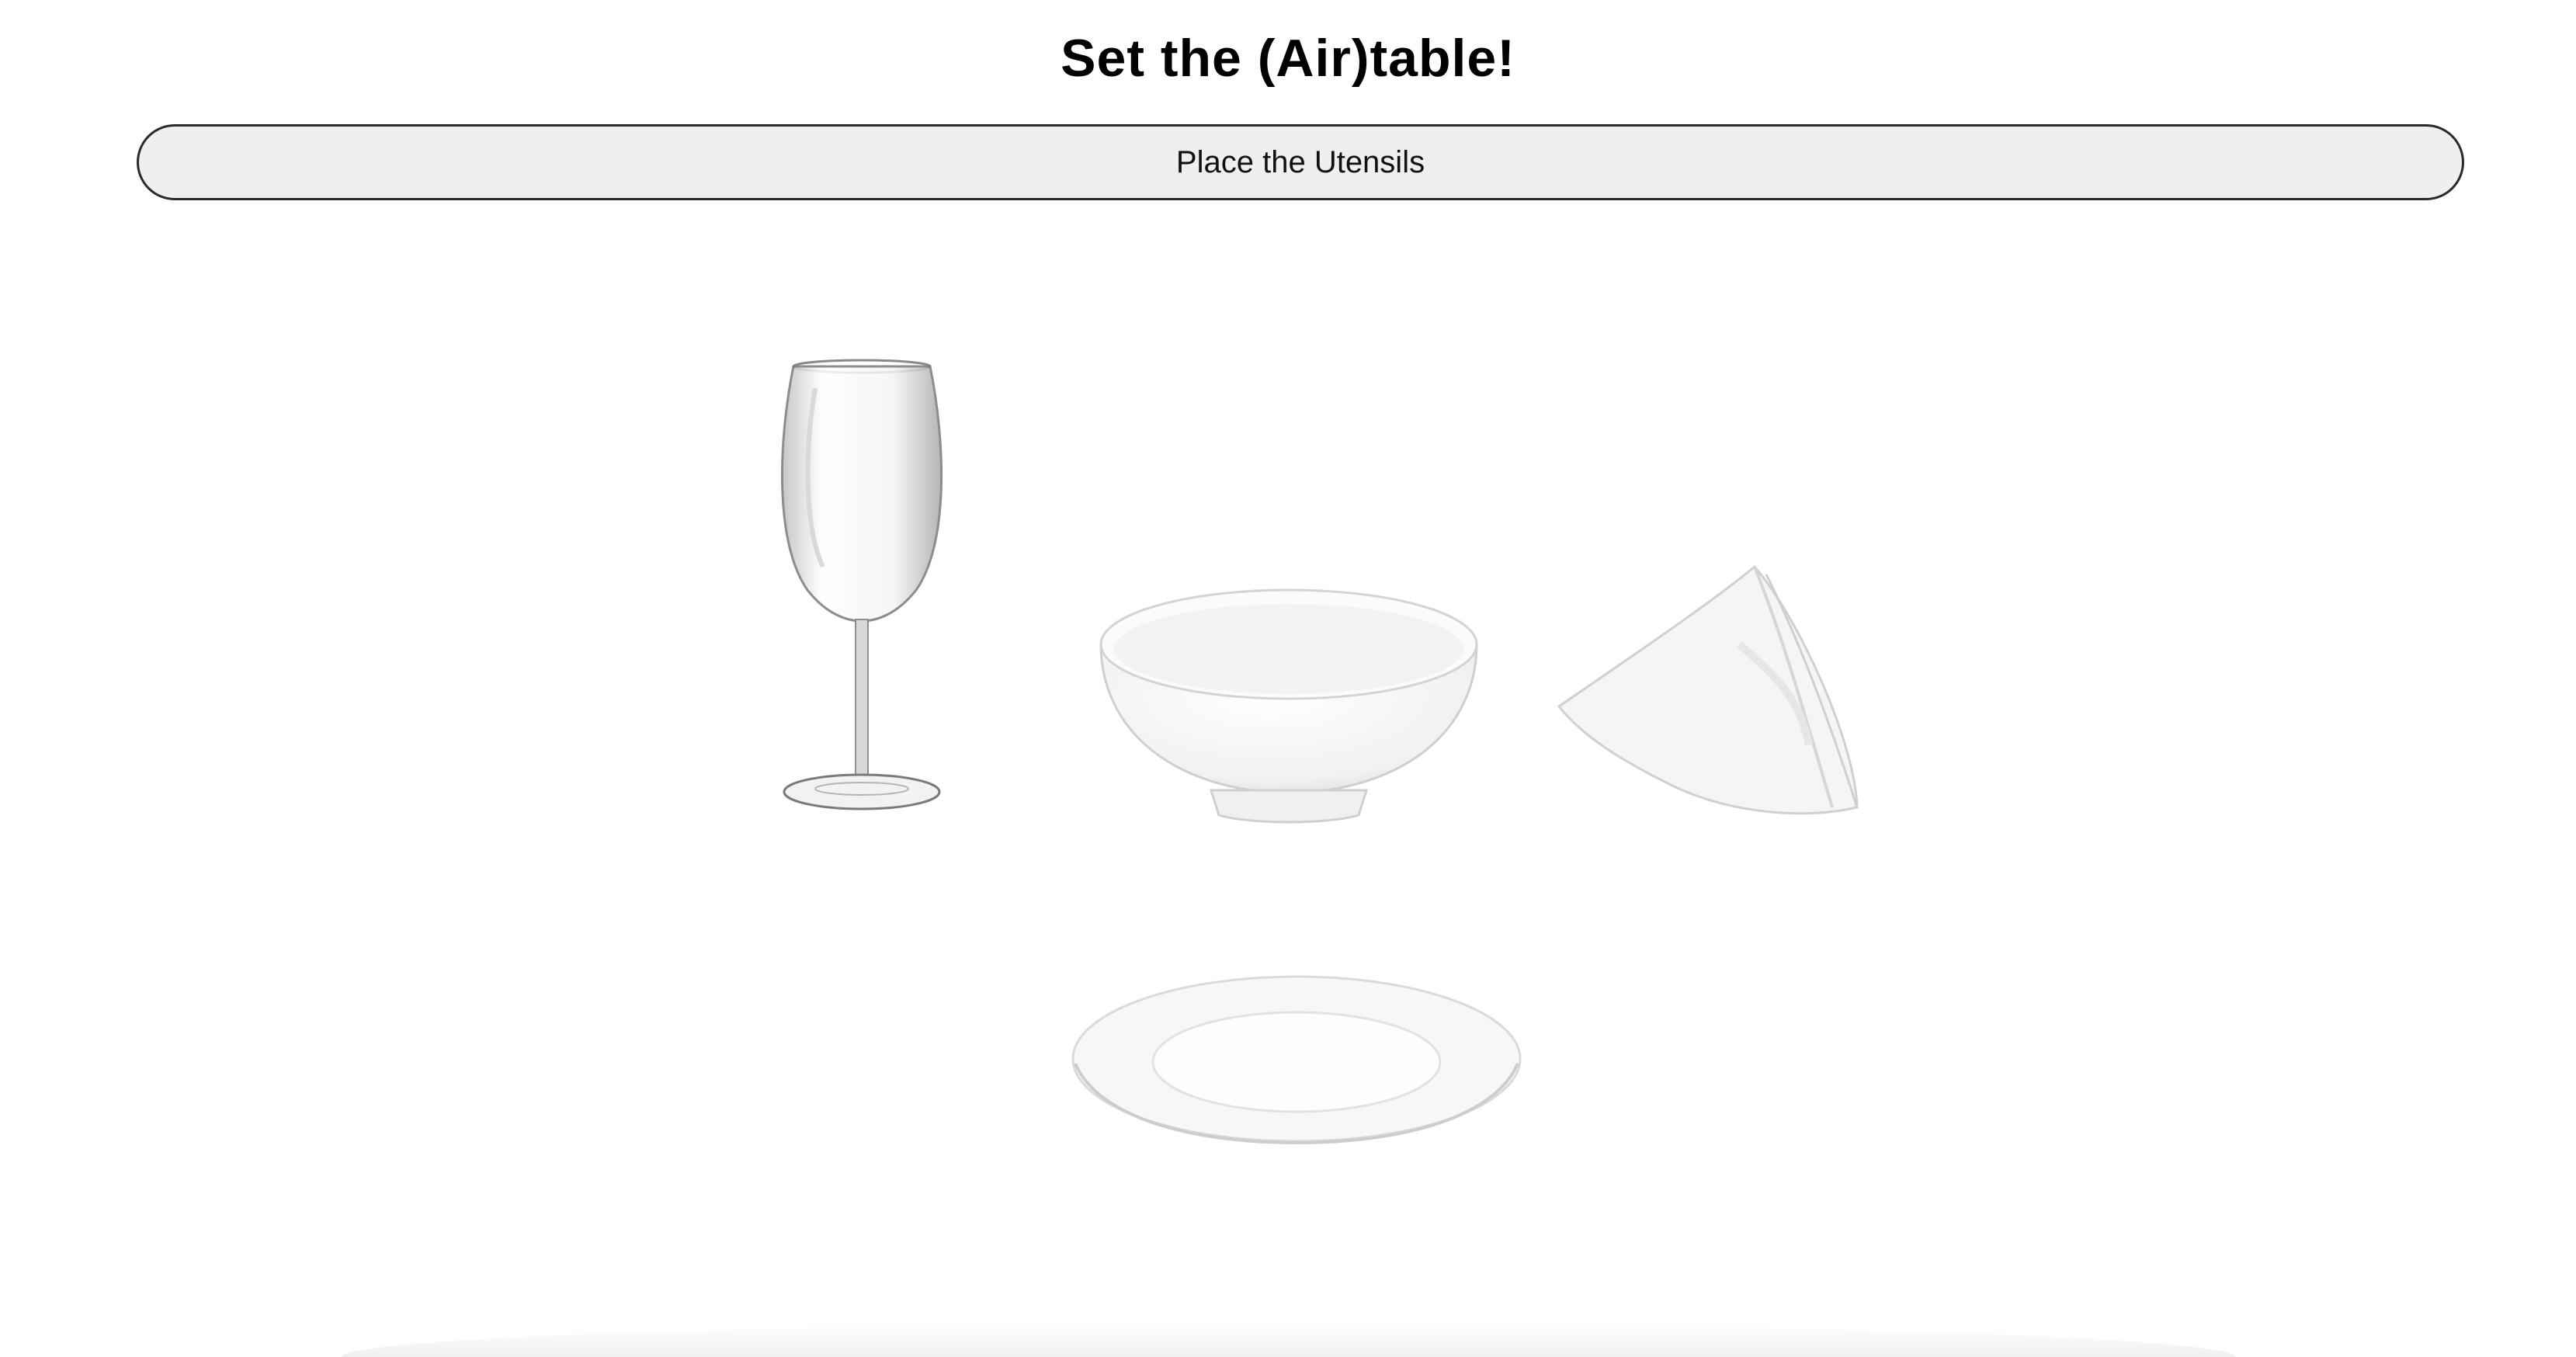  Describe the element at coordinates (1708, 689) in the screenshot. I see `napkin-icon` at that location.